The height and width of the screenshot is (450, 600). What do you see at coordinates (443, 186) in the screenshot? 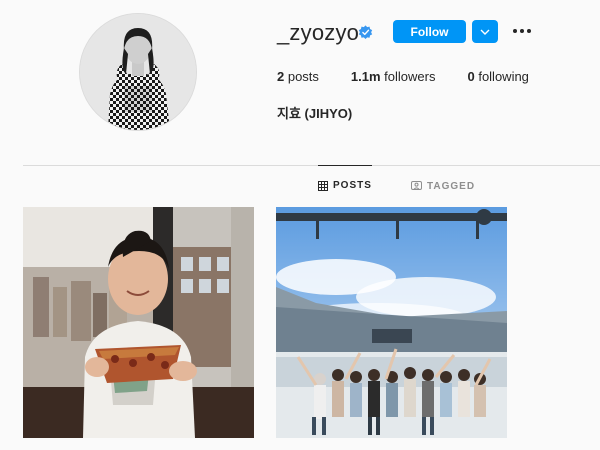
I see `tab-tagged: TAGGED` at bounding box center [443, 186].